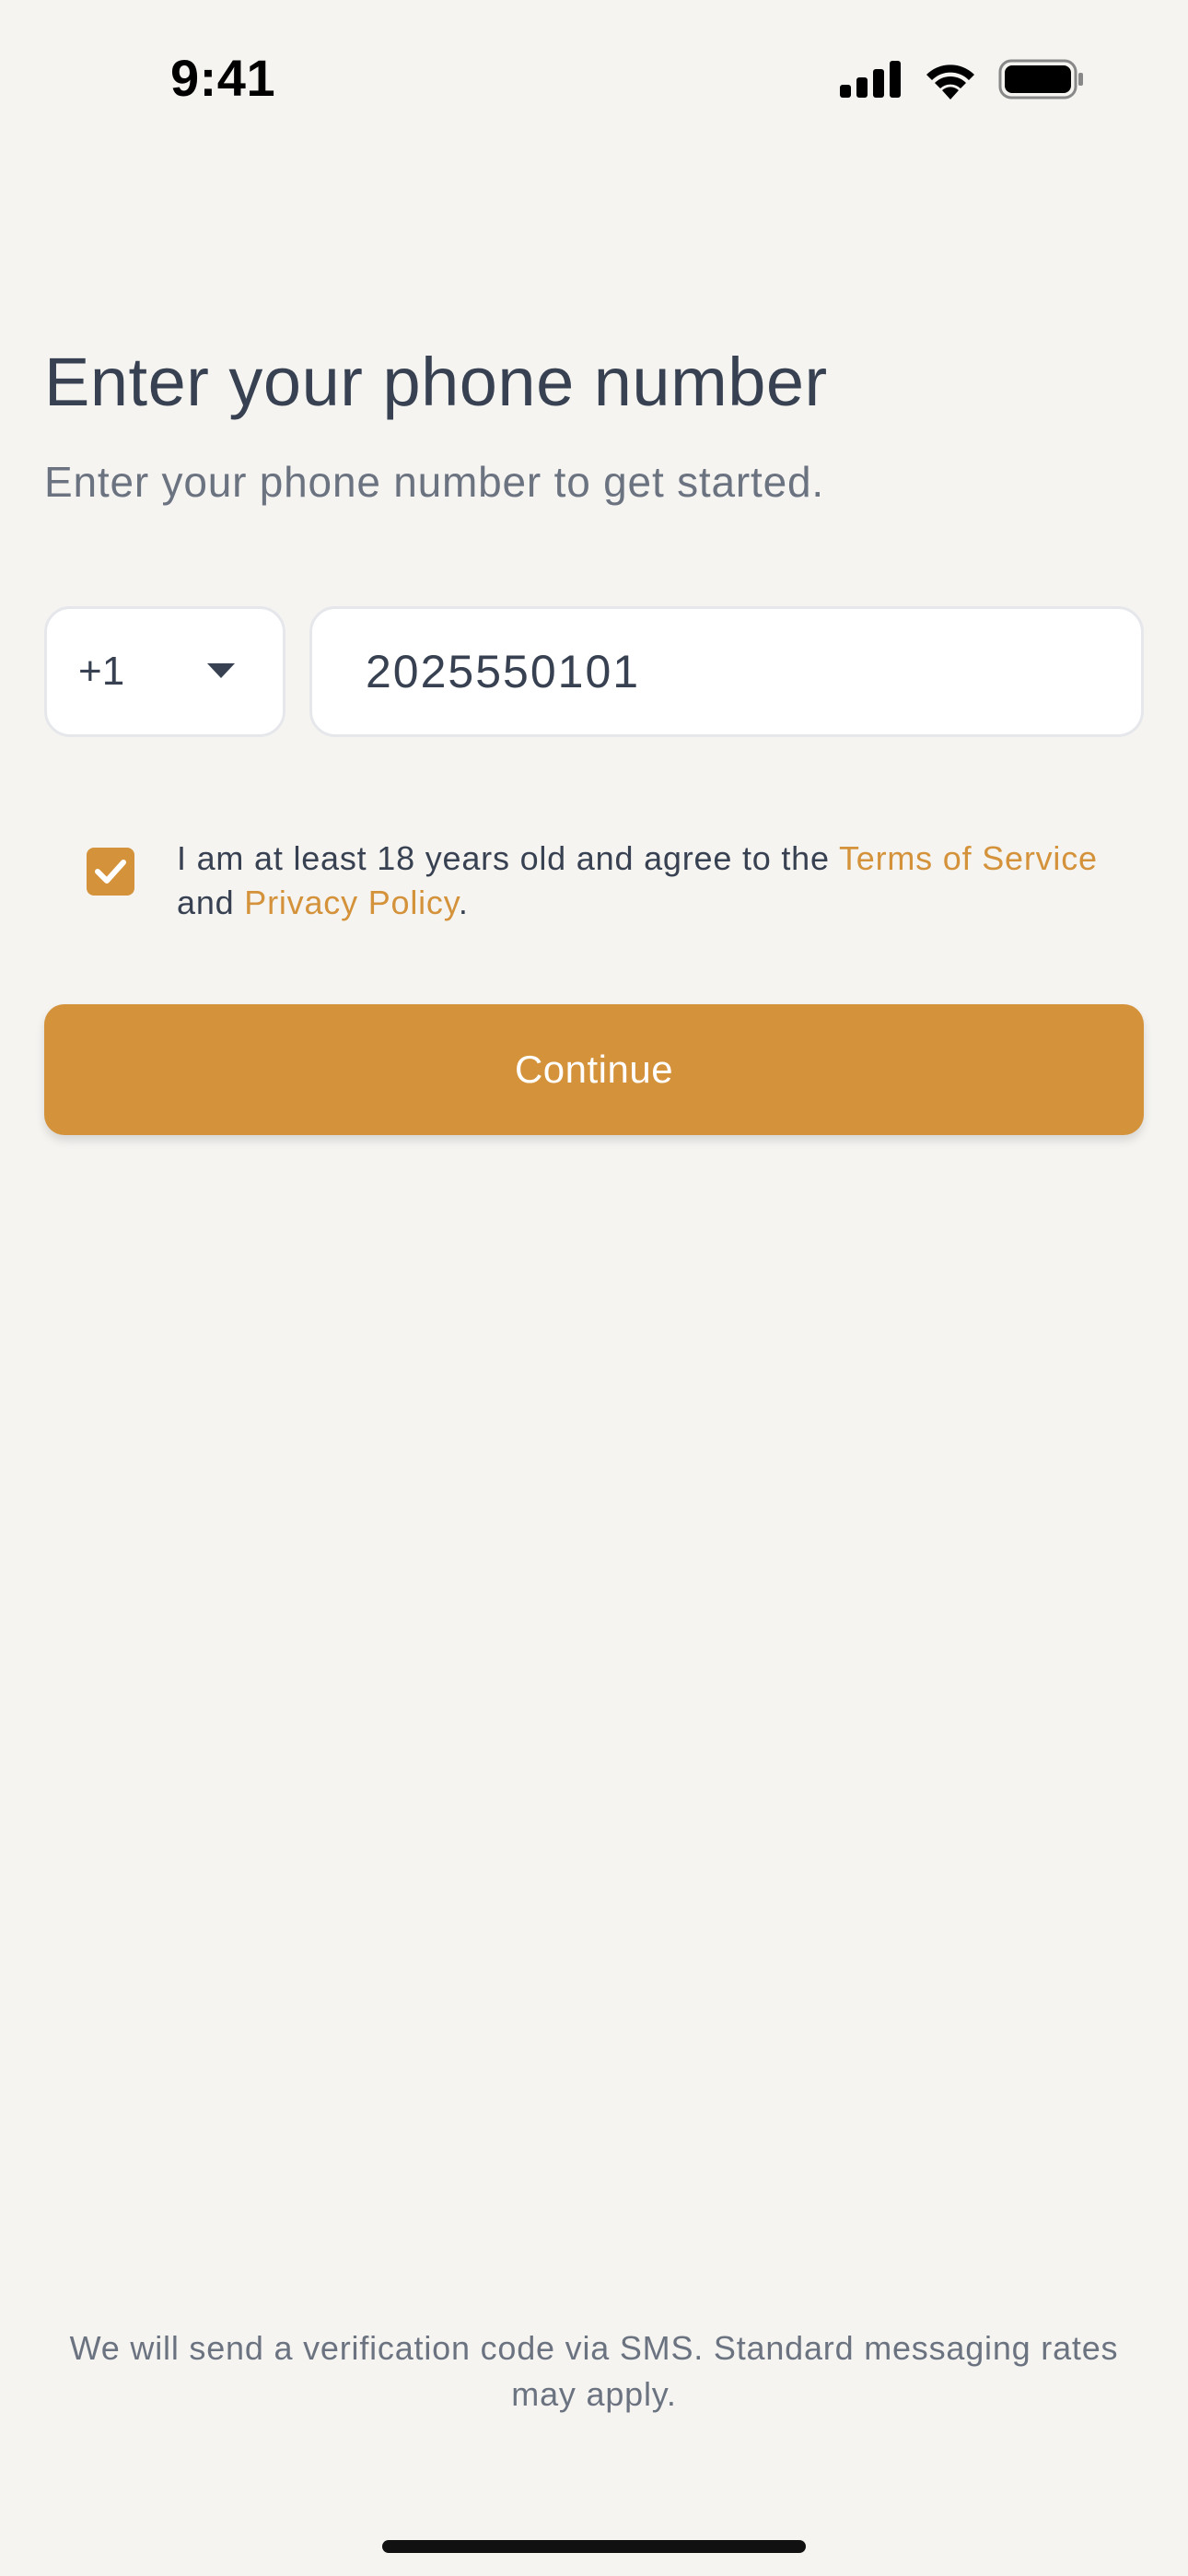 This screenshot has height=2576, width=1188. Describe the element at coordinates (594, 78) in the screenshot. I see `status-bar: 9:41` at that location.